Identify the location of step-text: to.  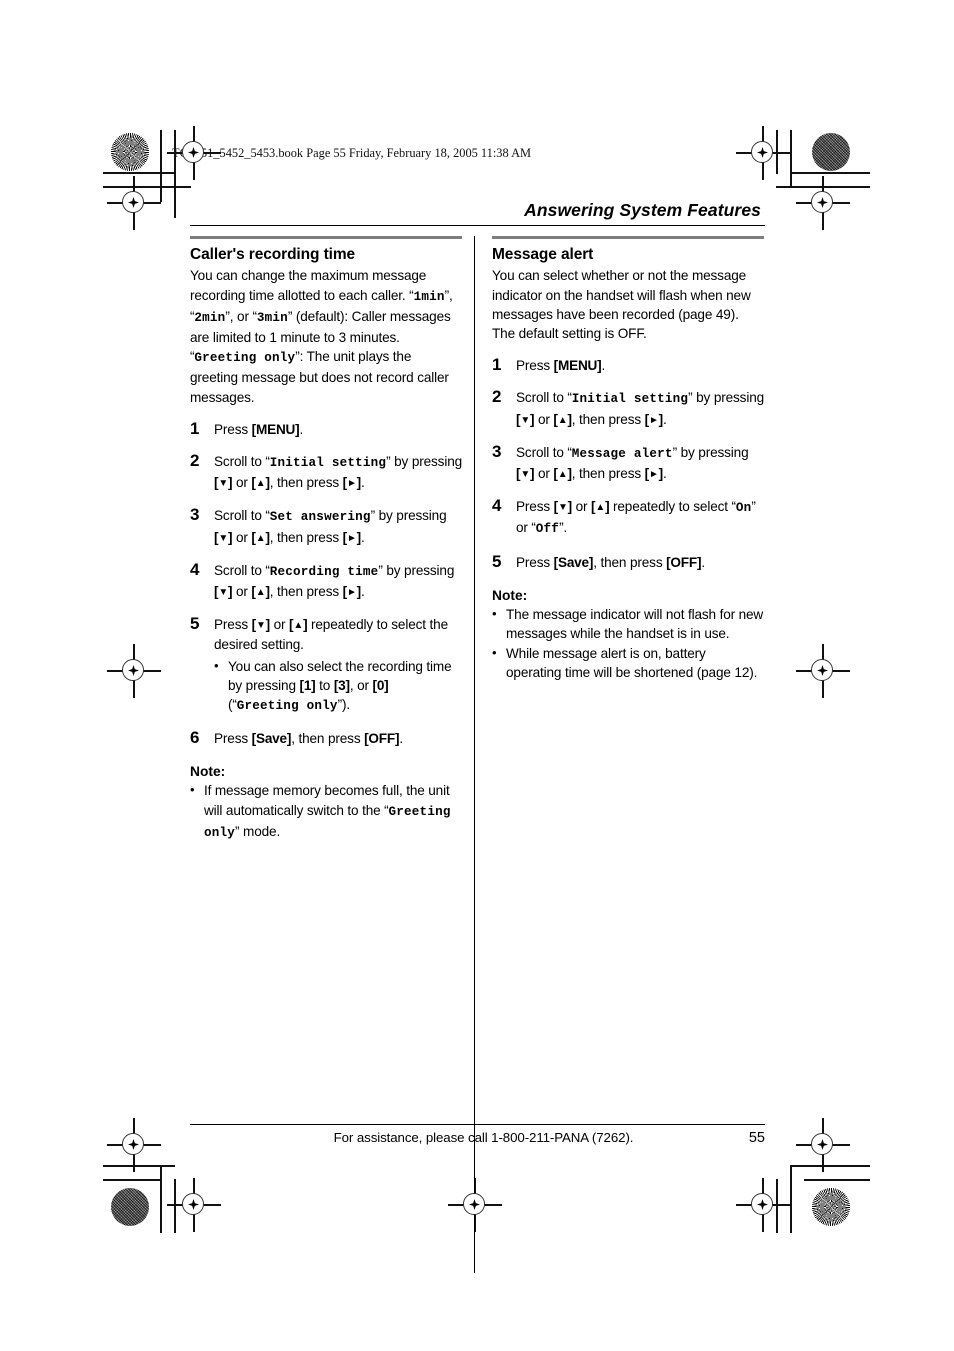
(324, 685).